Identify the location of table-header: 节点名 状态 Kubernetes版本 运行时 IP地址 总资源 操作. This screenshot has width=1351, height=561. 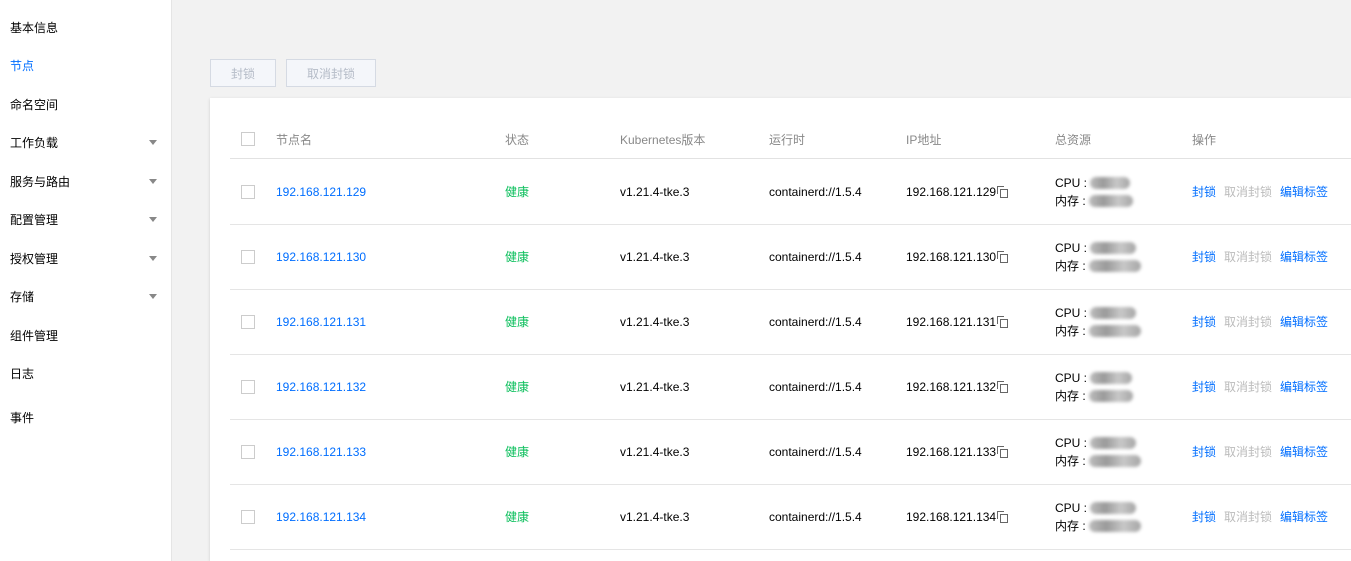
(790, 139).